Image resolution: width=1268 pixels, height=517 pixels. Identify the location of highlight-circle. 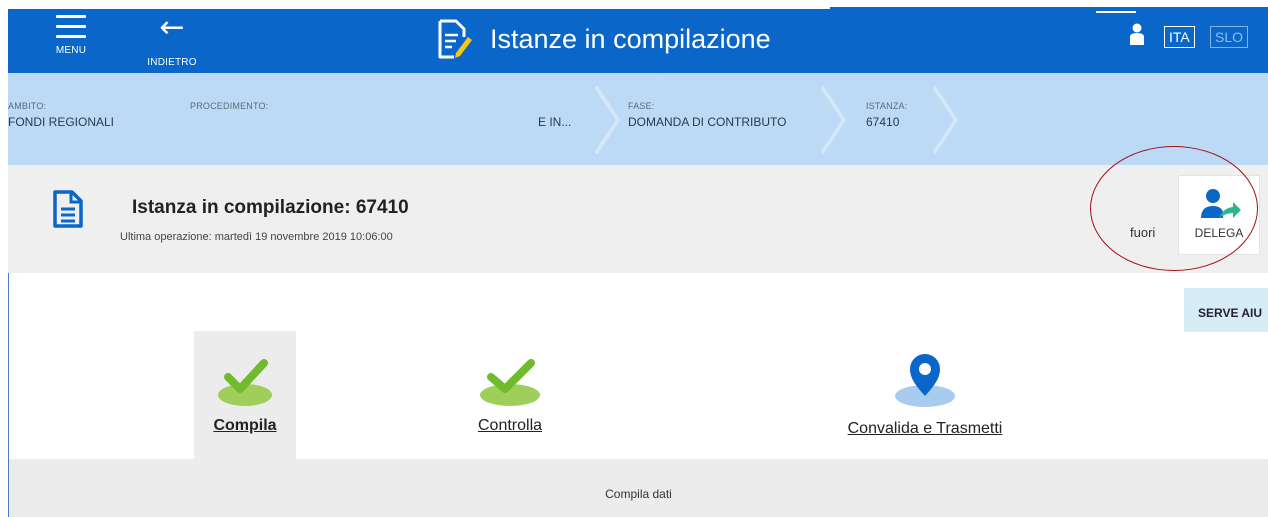
(1174, 208).